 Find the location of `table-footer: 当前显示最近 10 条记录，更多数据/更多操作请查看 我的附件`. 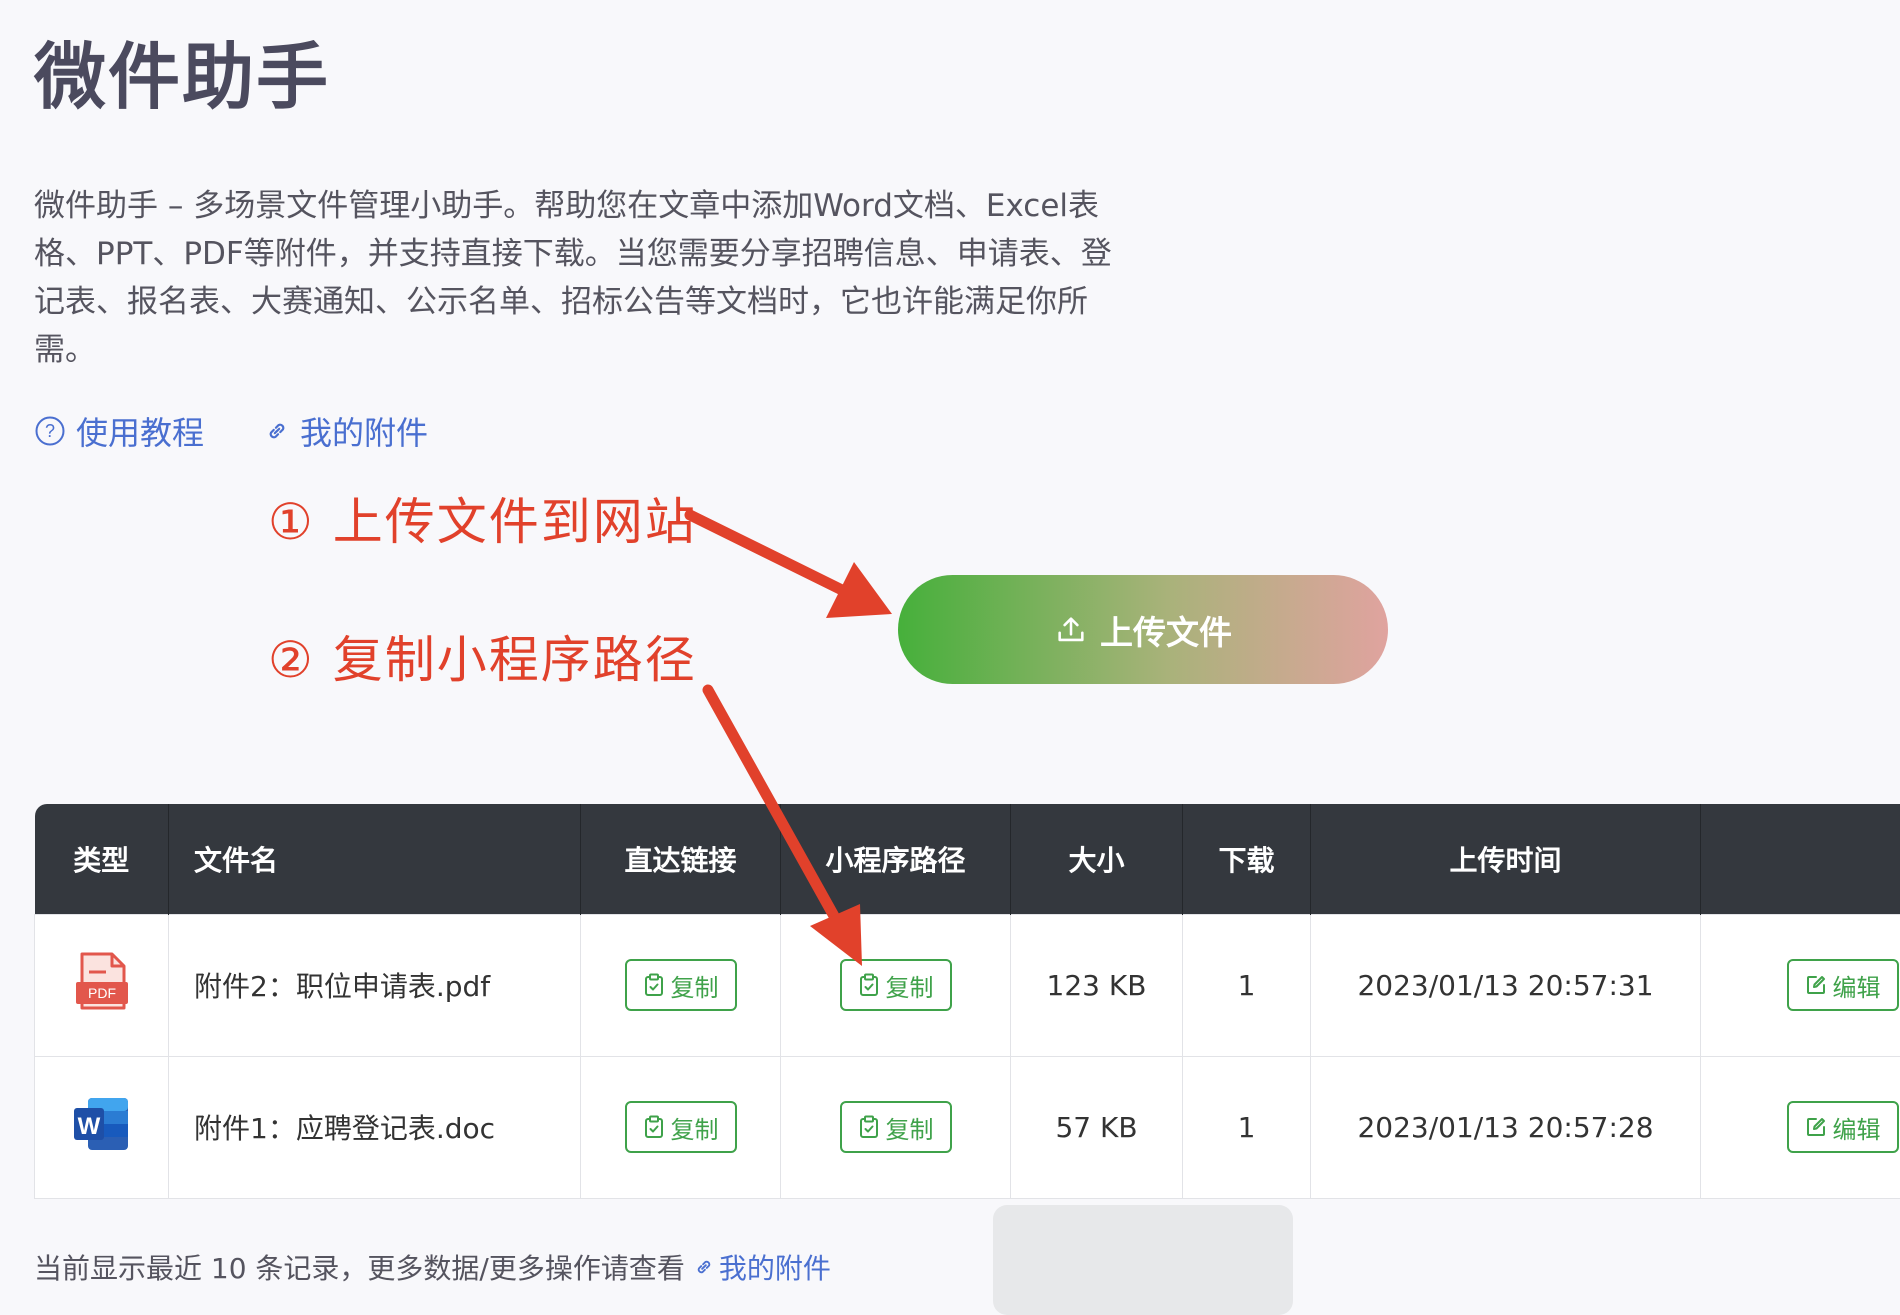

table-footer: 当前显示最近 10 条记录，更多数据/更多操作请查看 我的附件 is located at coordinates (432, 1267).